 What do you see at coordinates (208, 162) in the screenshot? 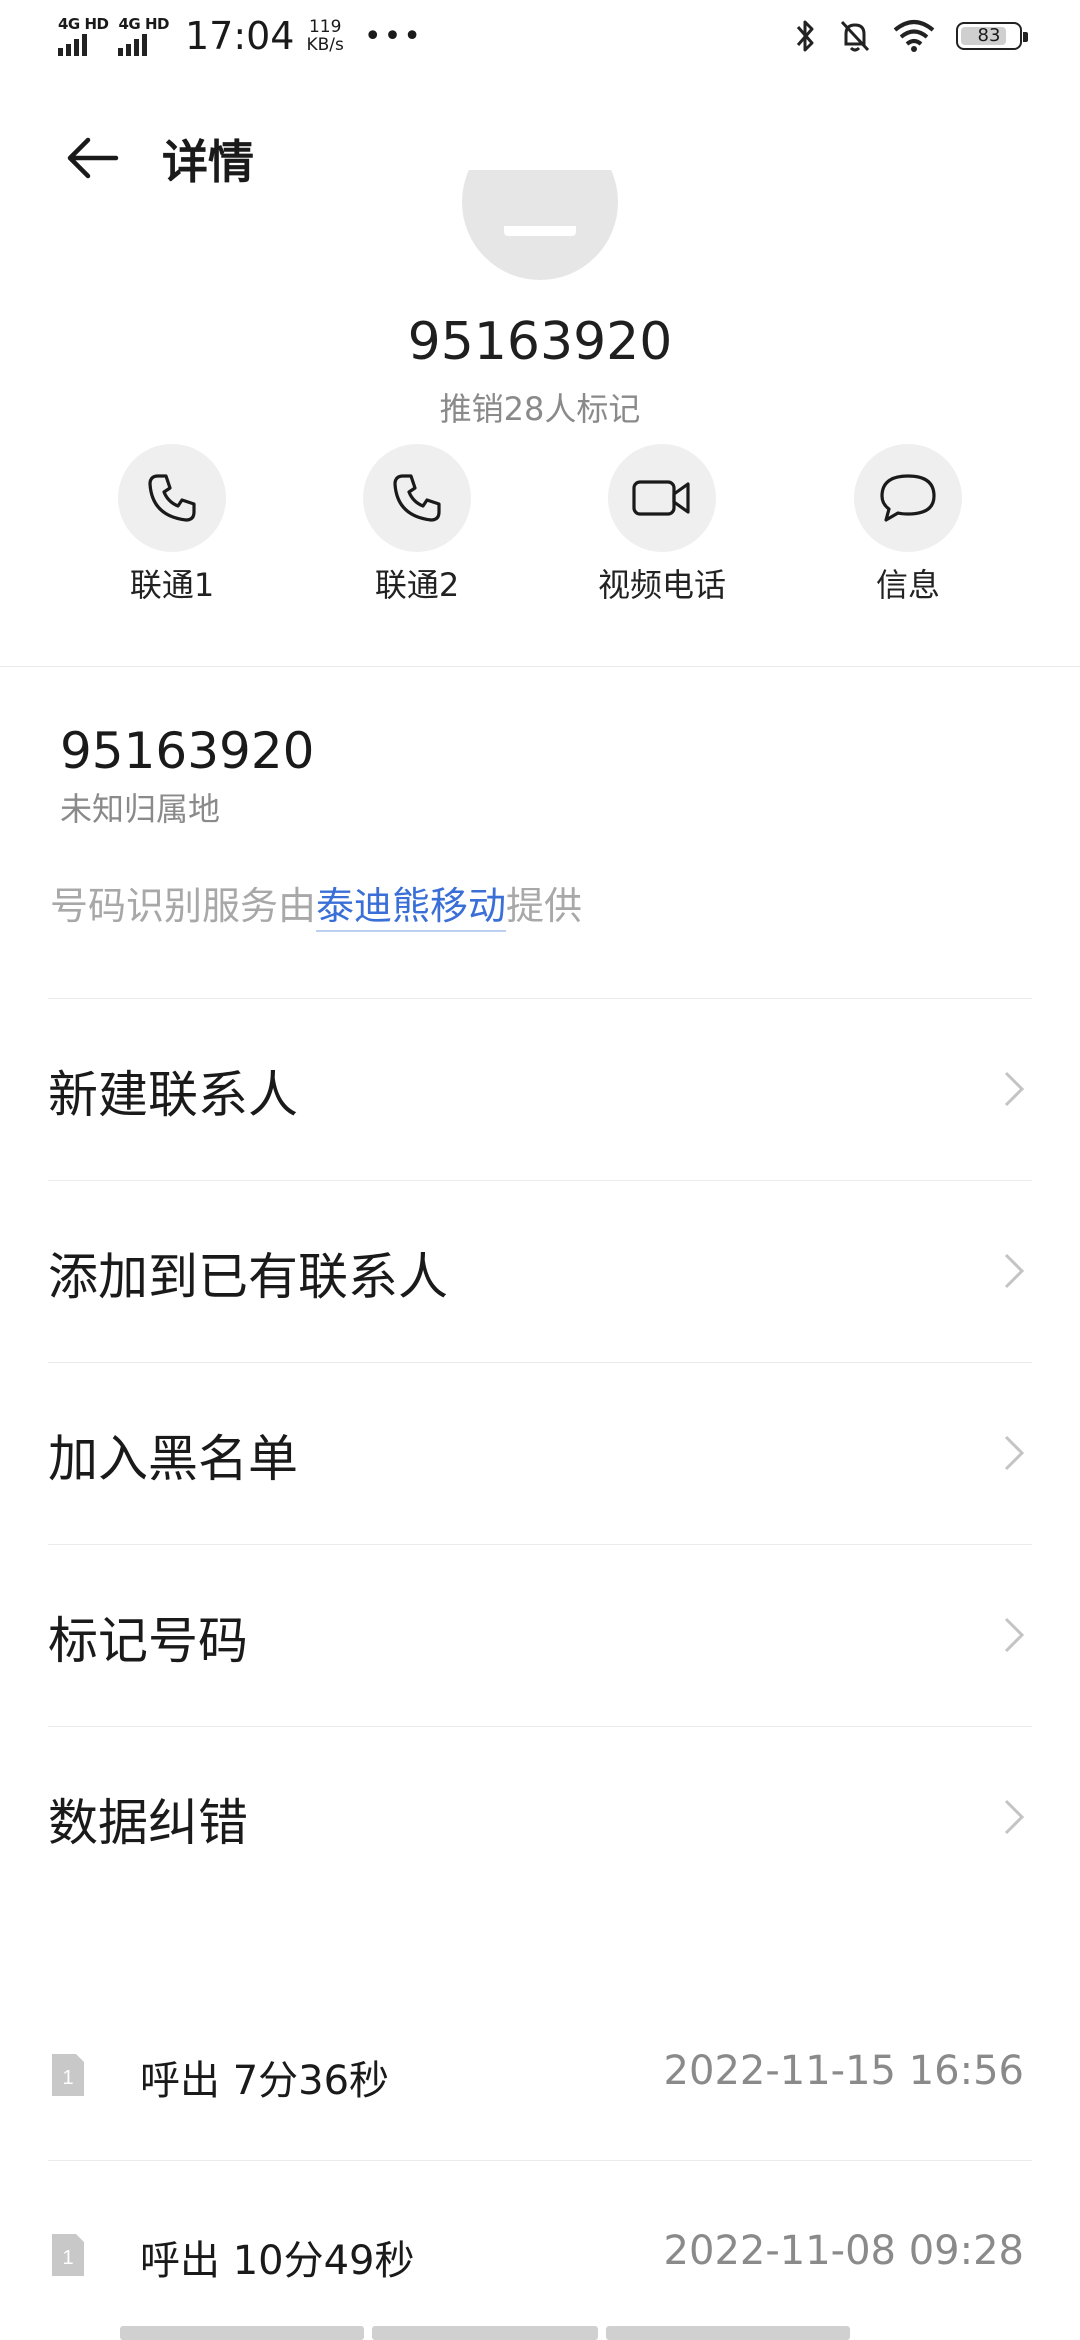
I see `page-title: 详情` at bounding box center [208, 162].